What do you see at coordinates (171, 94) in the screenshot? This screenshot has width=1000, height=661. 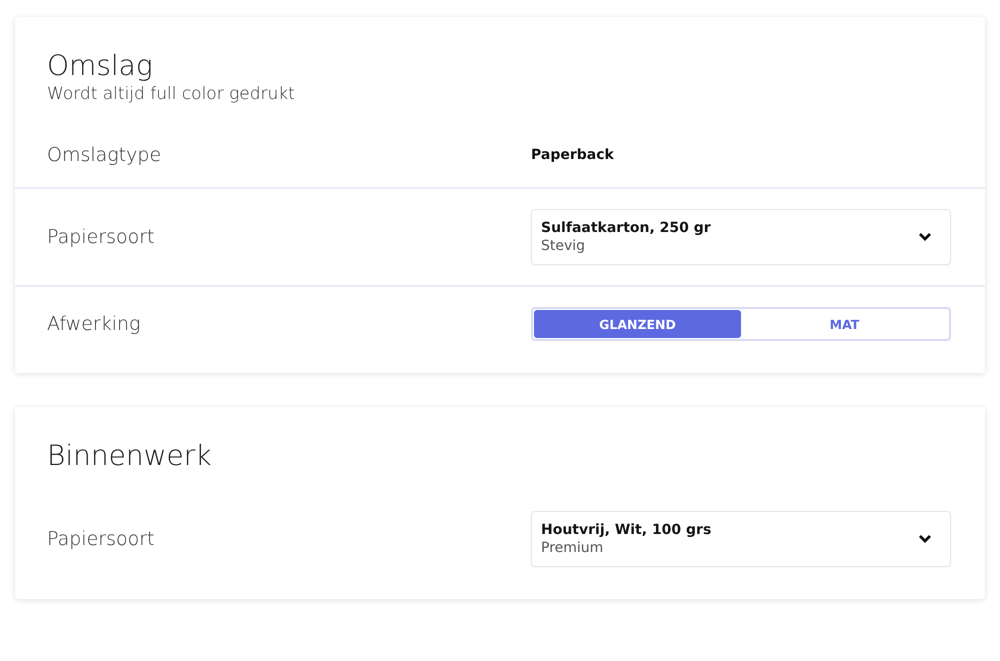 I see `section-subtitle: Wordt altijd full color gedrukt` at bounding box center [171, 94].